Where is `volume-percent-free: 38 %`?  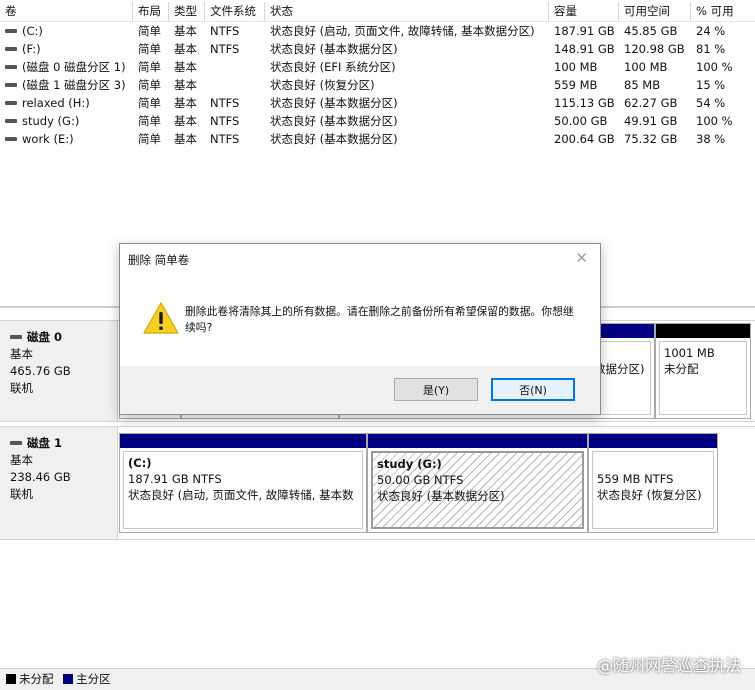
volume-percent-free: 38 % is located at coordinates (711, 139).